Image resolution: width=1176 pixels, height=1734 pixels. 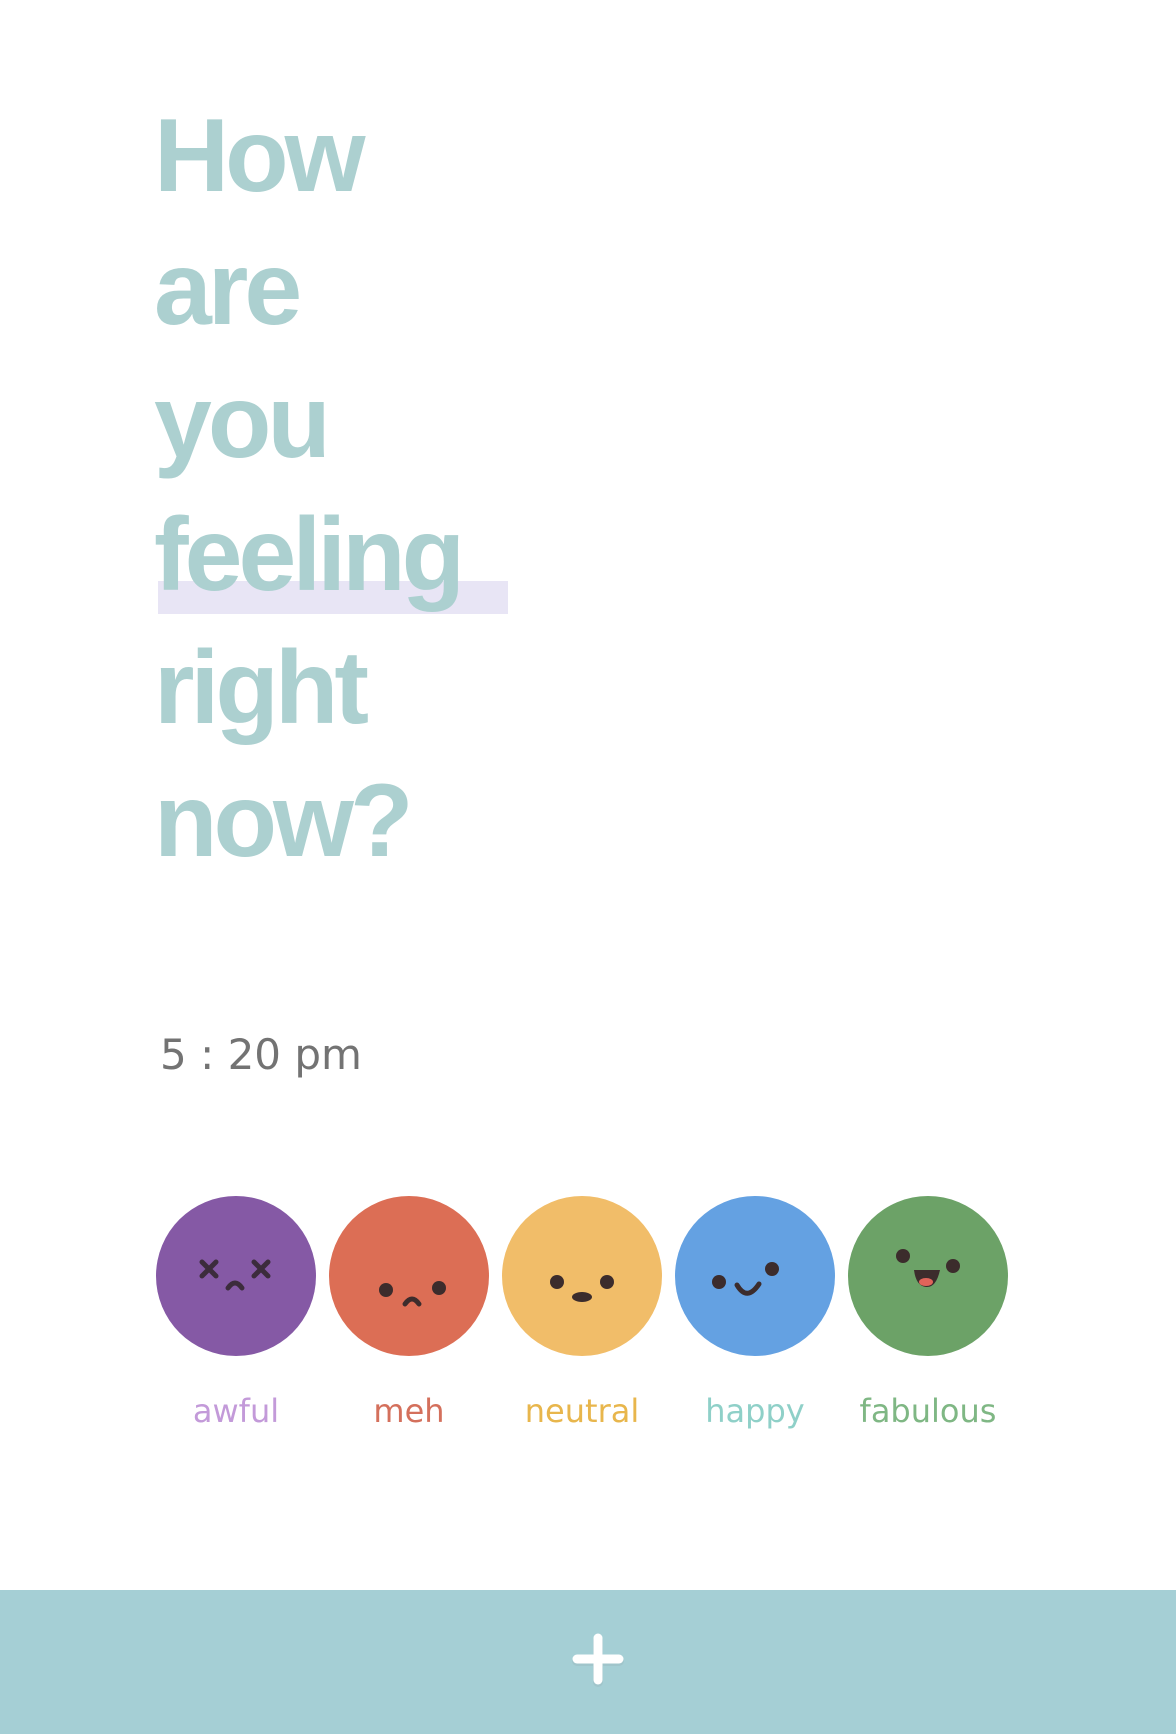 I want to click on smile-face-icon, so click(x=755, y=1276).